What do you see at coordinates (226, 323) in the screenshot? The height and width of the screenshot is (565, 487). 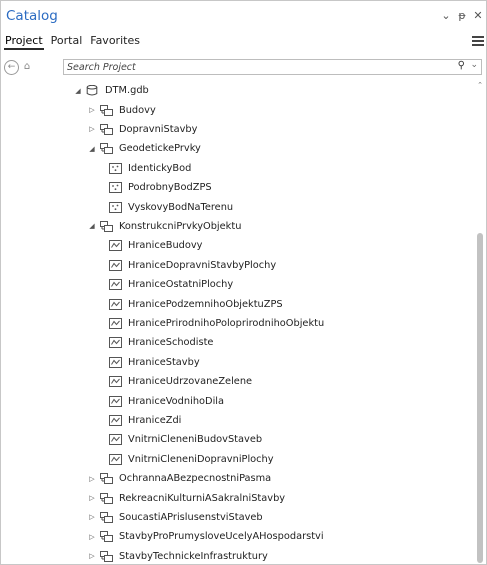 I see `tree-item-label: HranicePrirodnihoPoloprirodnihoObjektu` at bounding box center [226, 323].